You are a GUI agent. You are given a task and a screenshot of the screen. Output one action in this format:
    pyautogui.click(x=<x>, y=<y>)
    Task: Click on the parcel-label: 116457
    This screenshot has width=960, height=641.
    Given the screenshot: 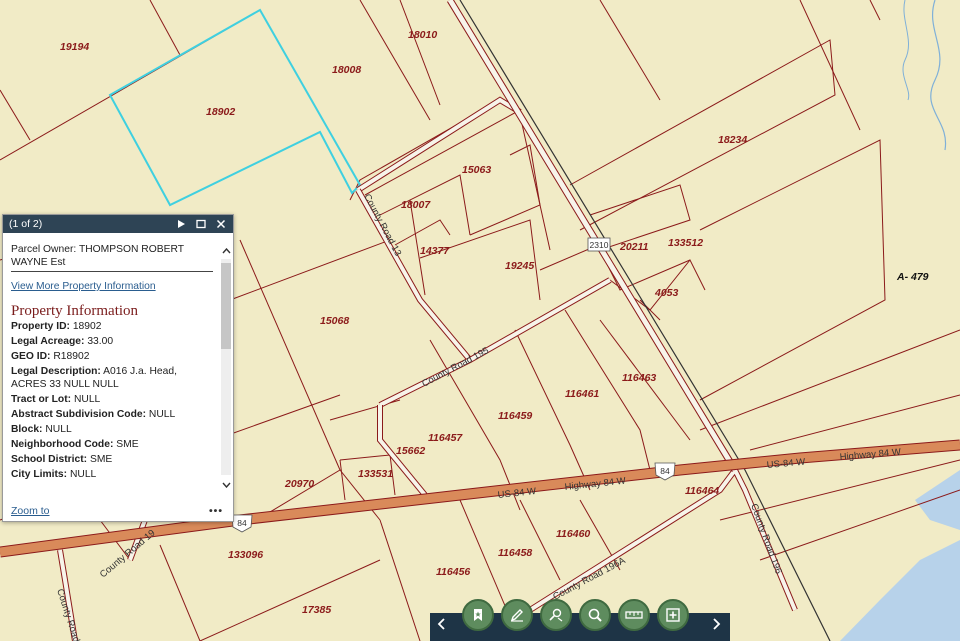 What is the action you would take?
    pyautogui.click(x=445, y=438)
    